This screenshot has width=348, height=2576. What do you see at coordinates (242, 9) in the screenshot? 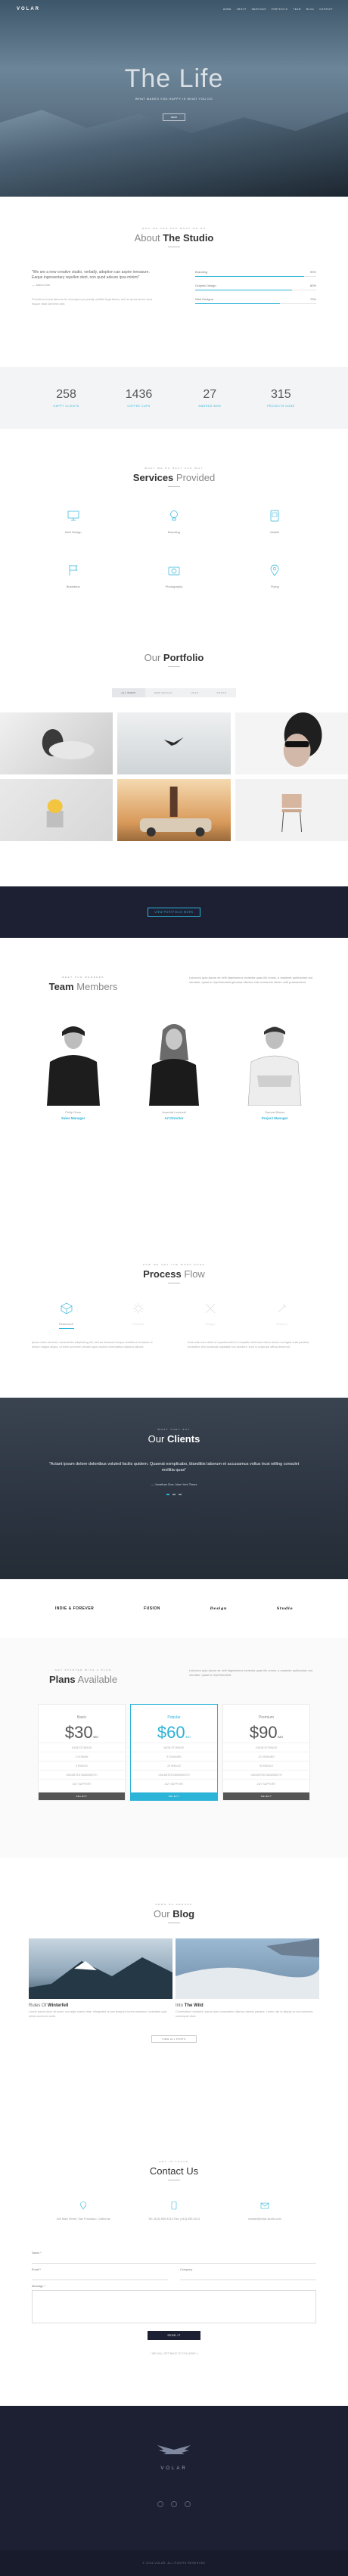
I see `nav-item-about: ABOUT` at bounding box center [242, 9].